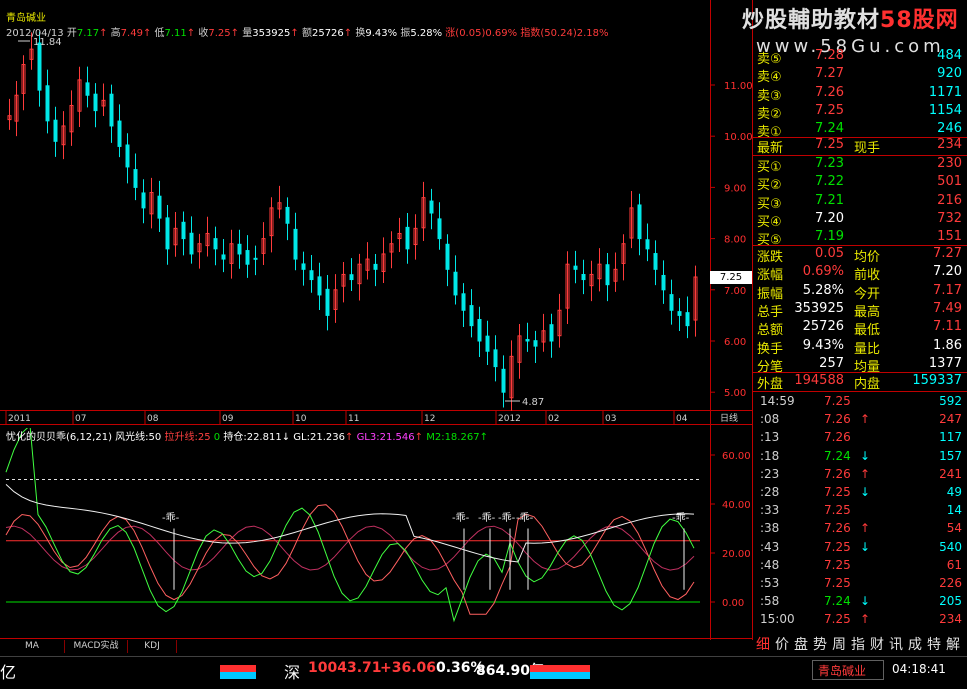 This screenshot has height=689, width=967. I want to click on func-button: 成, so click(915, 644).